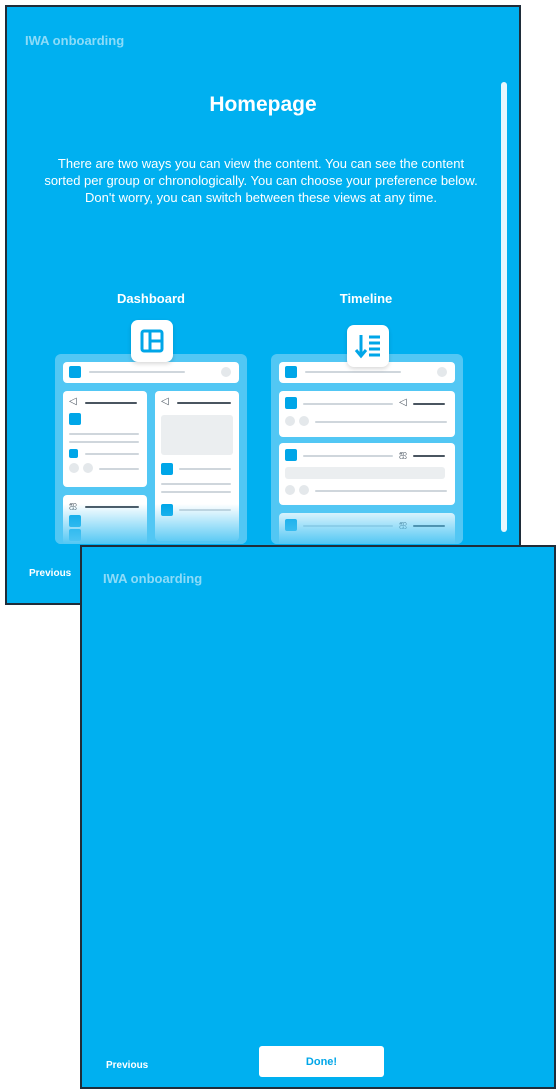  I want to click on mock-group-card: ◁, so click(105, 439).